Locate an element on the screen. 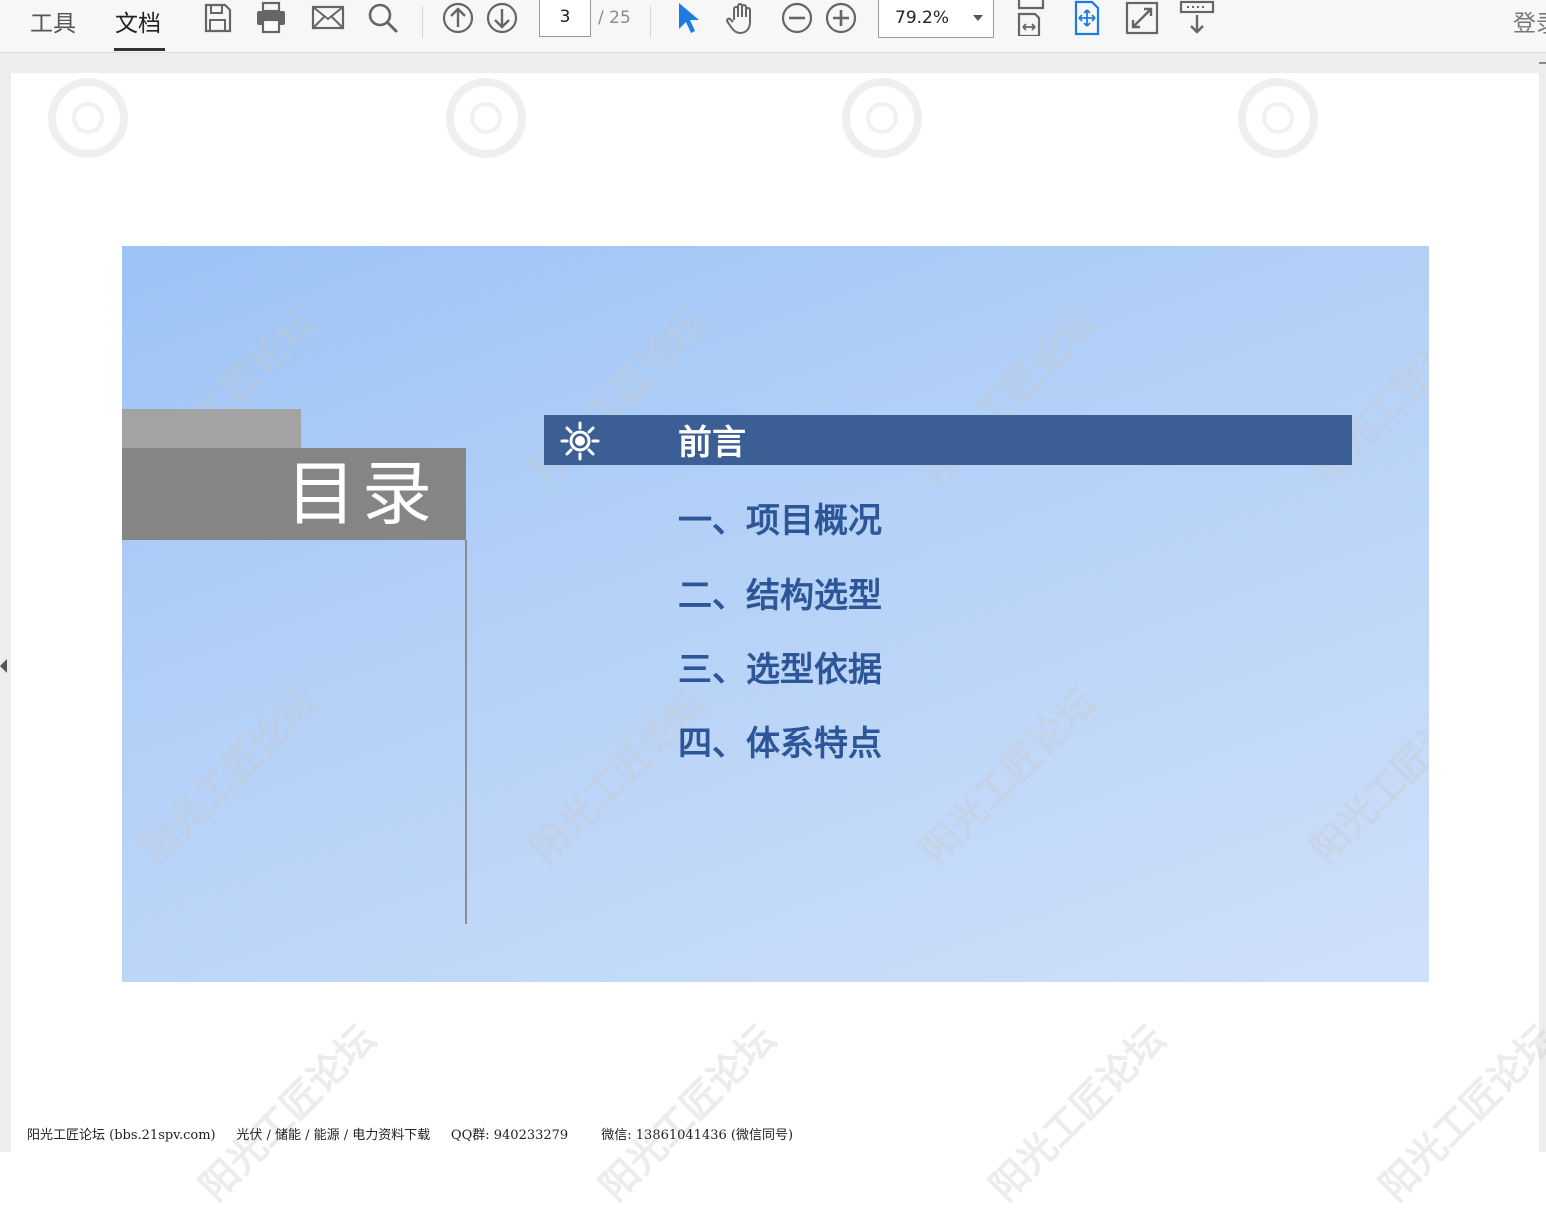 The width and height of the screenshot is (1546, 1211). page-number-input: 3 is located at coordinates (565, 18).